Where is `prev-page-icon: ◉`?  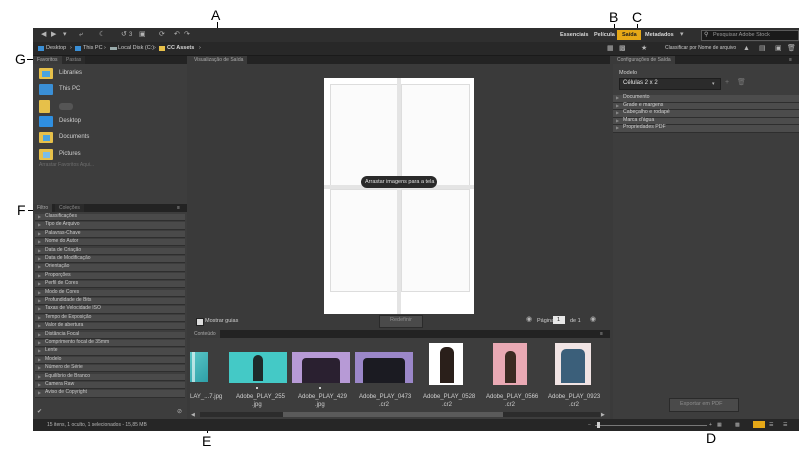 prev-page-icon: ◉ is located at coordinates (529, 320).